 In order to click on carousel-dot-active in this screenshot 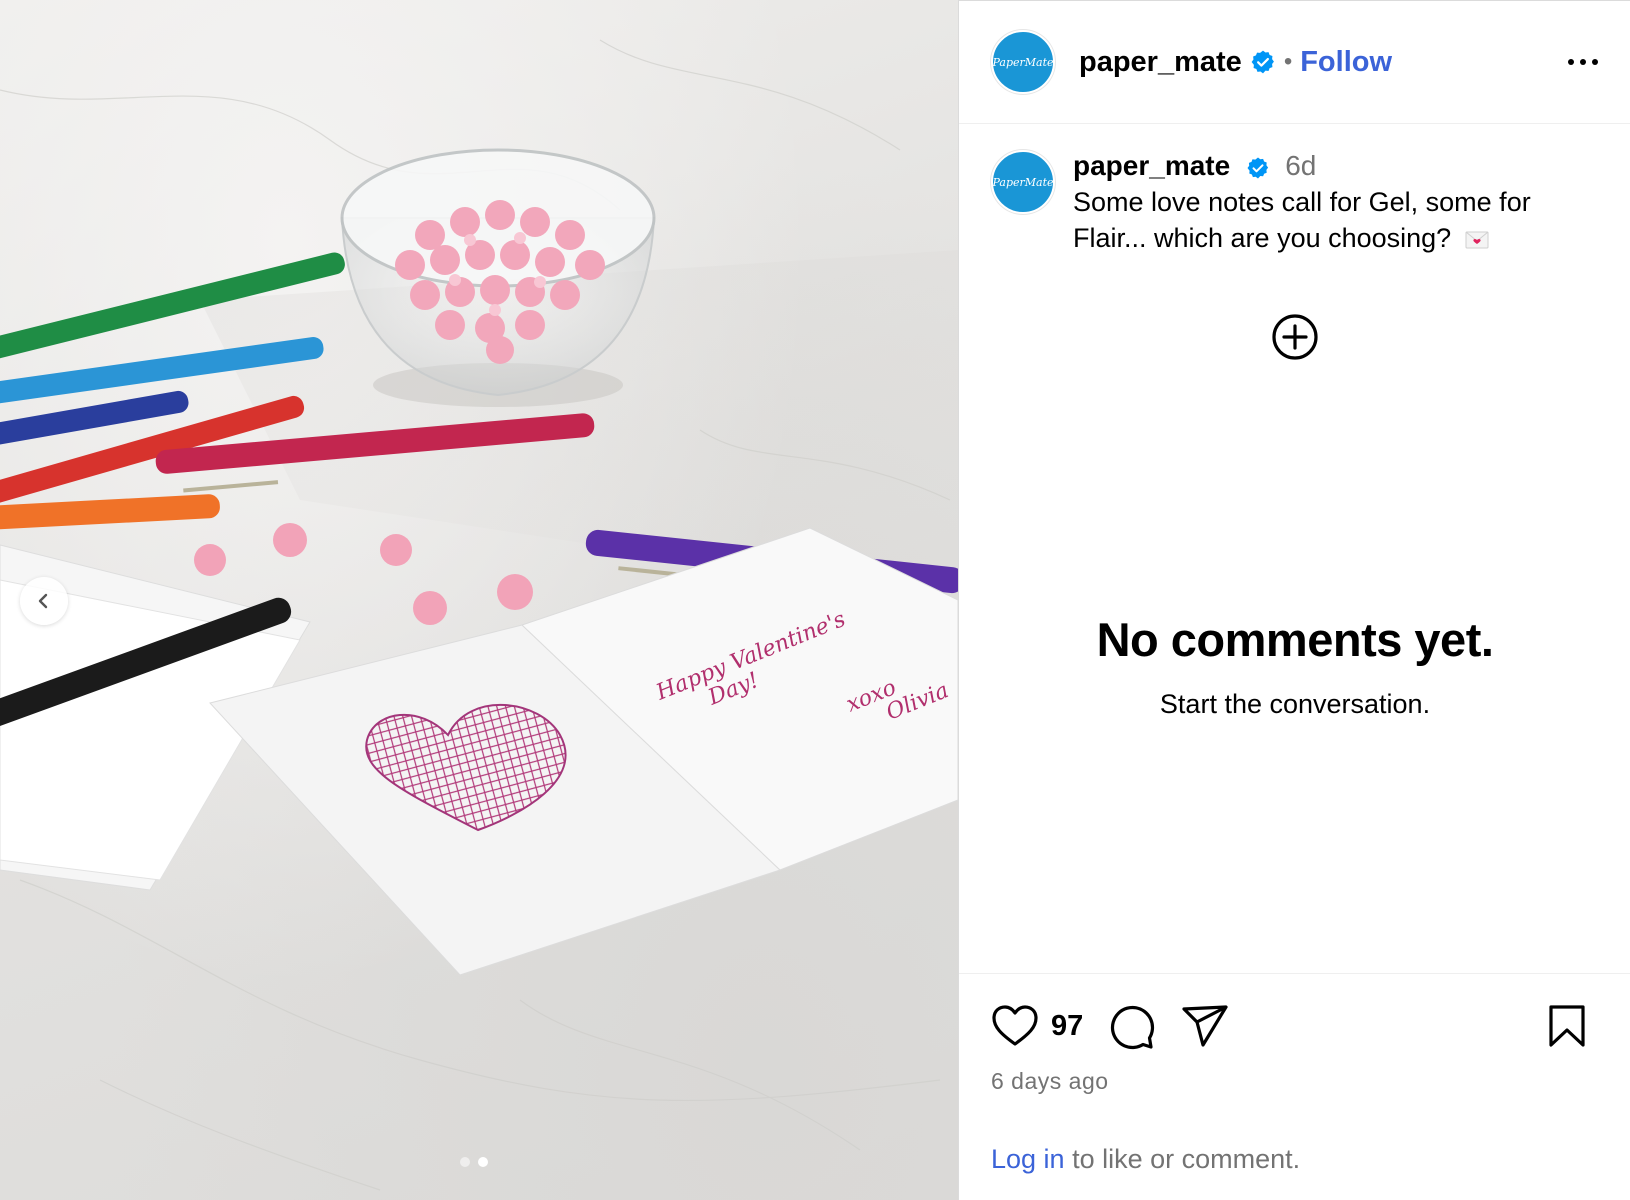, I will do `click(483, 1162)`.